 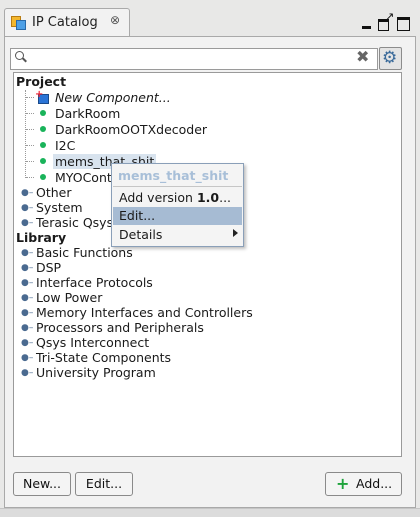 What do you see at coordinates (83, 177) in the screenshot?
I see `tree-item-myocont: MYOCont` at bounding box center [83, 177].